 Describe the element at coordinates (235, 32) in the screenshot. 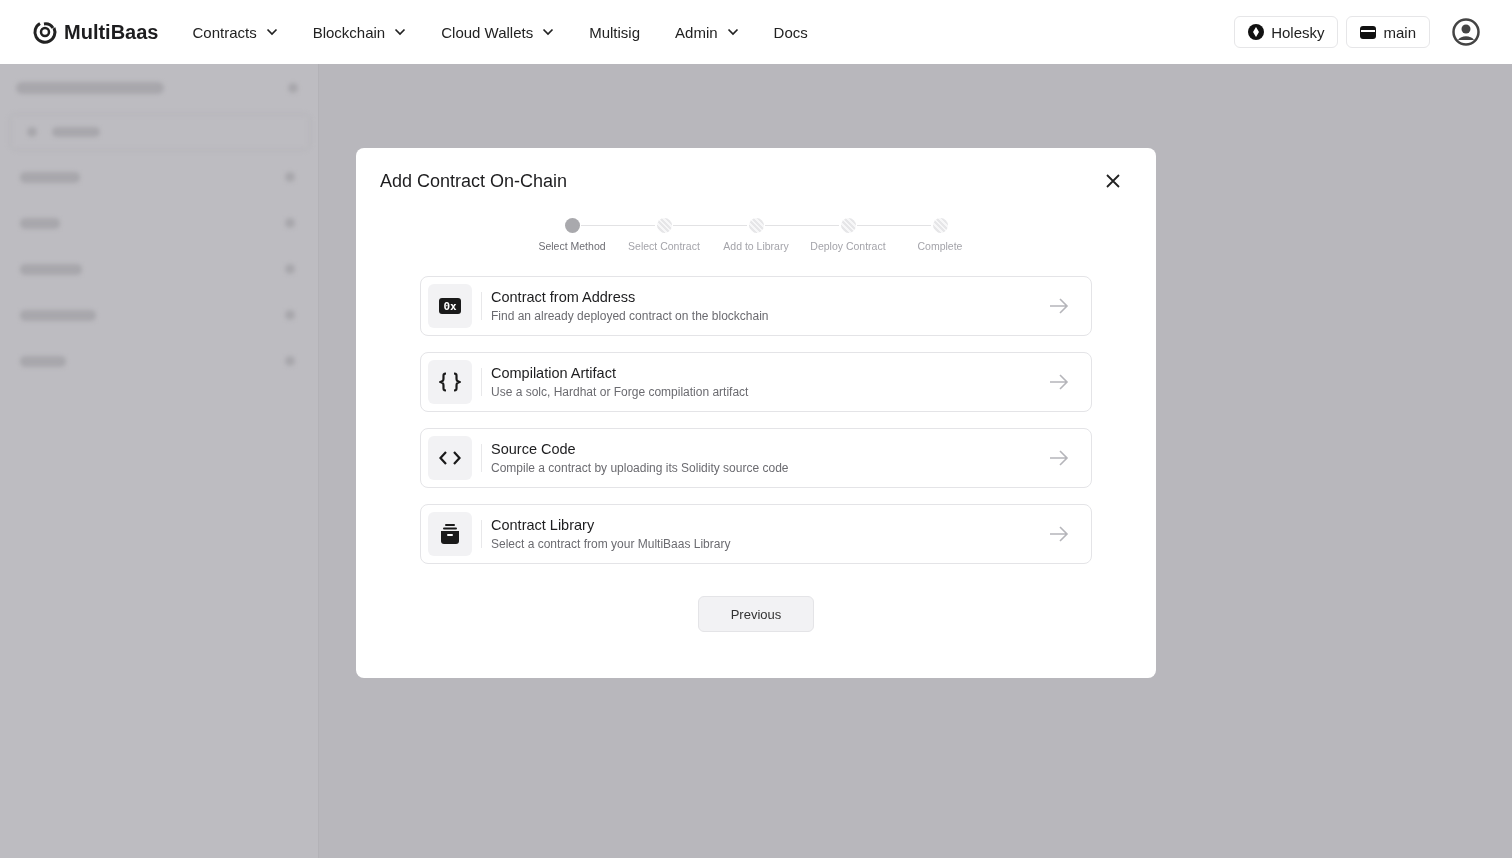

I see `nav-menu-item: Contracts` at that location.